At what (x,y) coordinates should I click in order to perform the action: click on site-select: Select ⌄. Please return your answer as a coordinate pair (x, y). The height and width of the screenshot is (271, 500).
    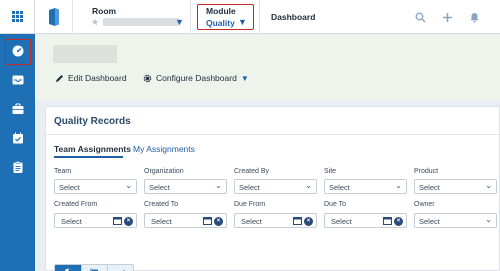
    Looking at the image, I should click on (365, 186).